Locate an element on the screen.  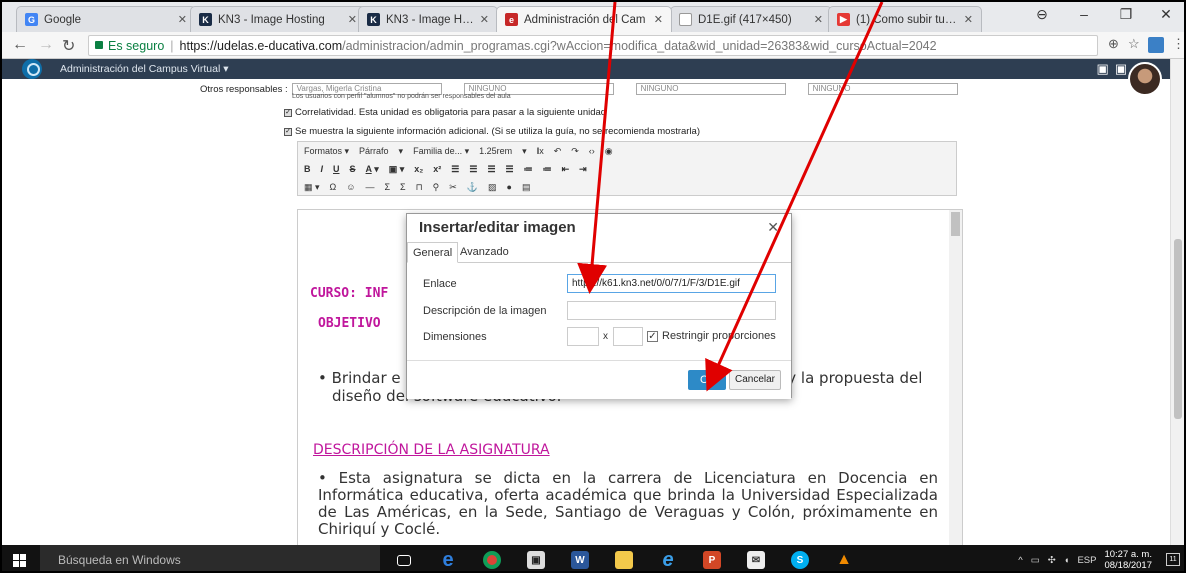
descripcion-input is located at coordinates (671, 310).